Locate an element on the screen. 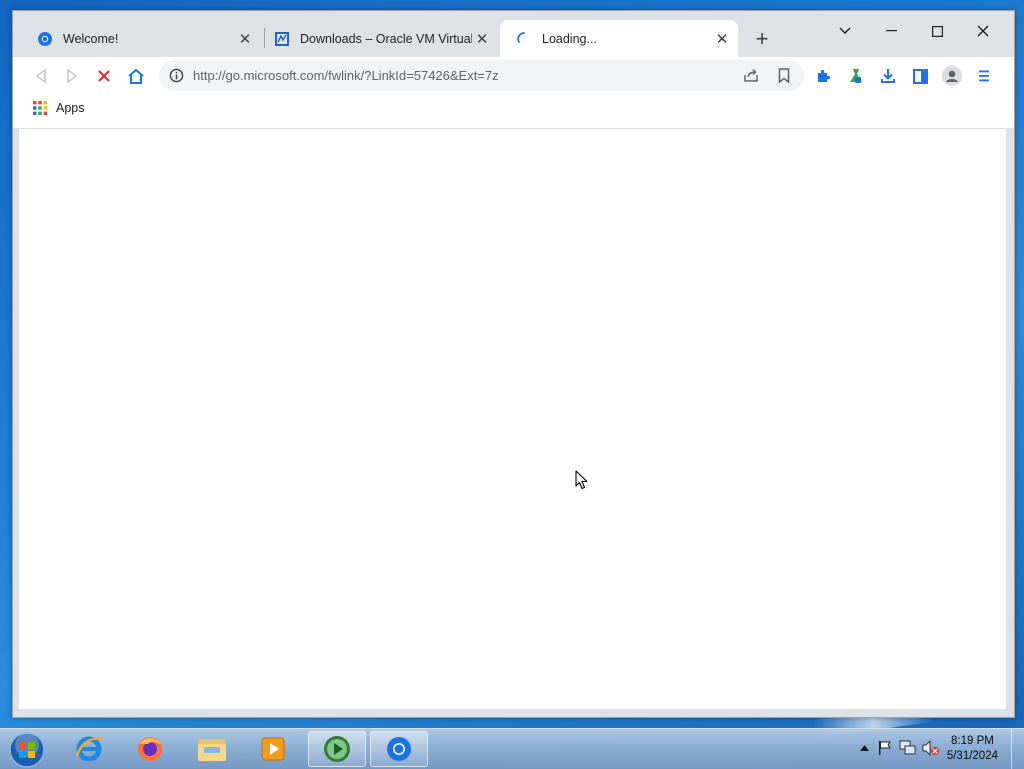 The width and height of the screenshot is (1024, 769). taskbar-firefox is located at coordinates (150, 749).